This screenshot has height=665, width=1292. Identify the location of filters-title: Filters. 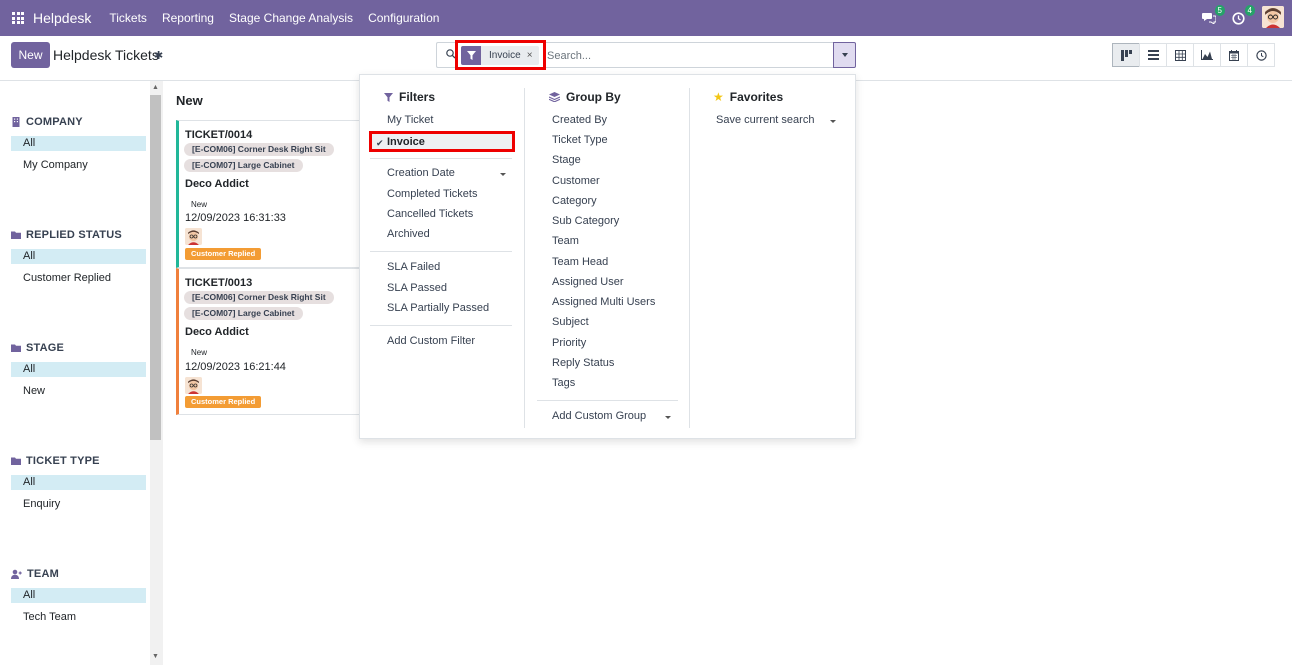
(417, 97).